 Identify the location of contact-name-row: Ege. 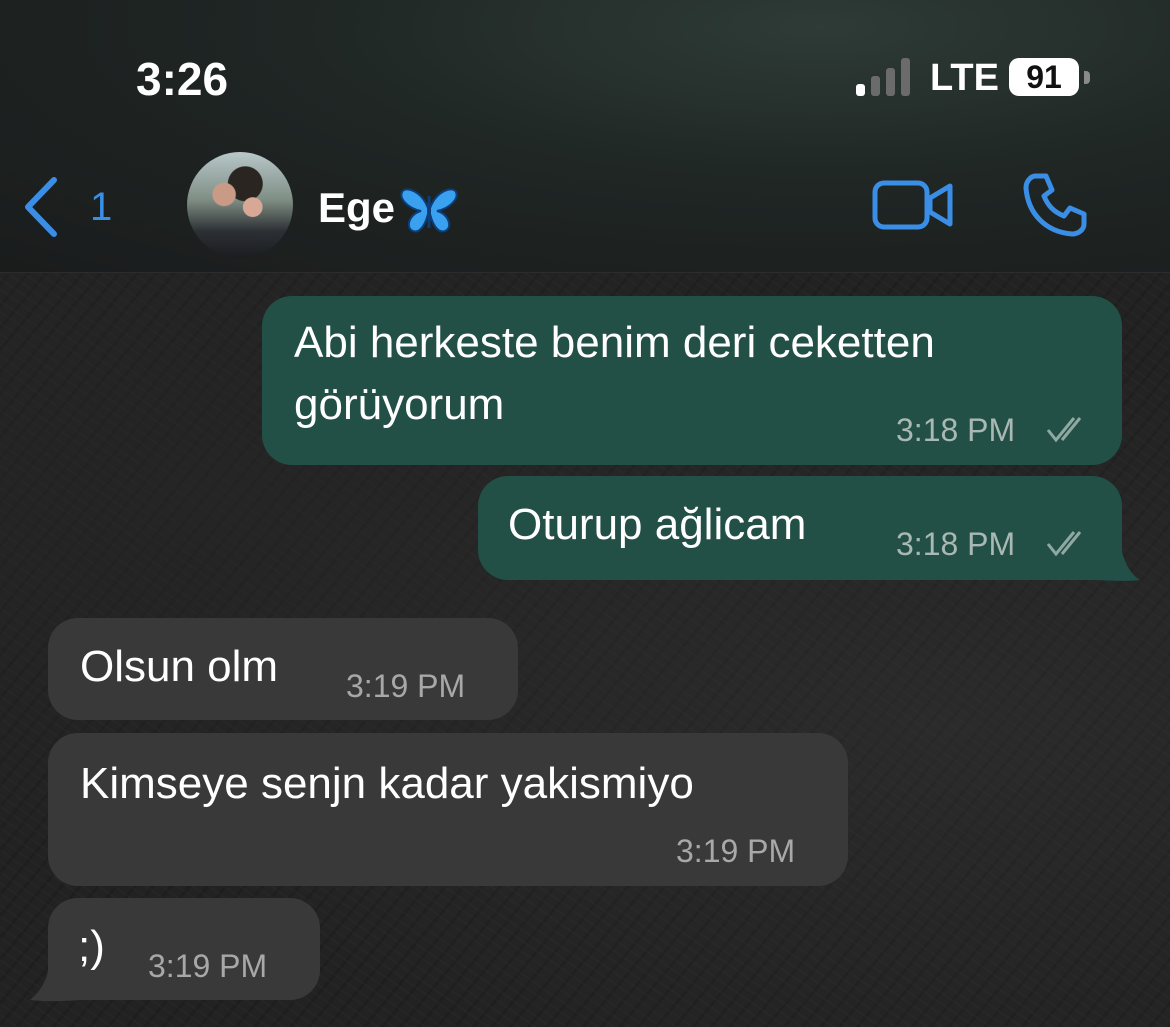
(388, 210).